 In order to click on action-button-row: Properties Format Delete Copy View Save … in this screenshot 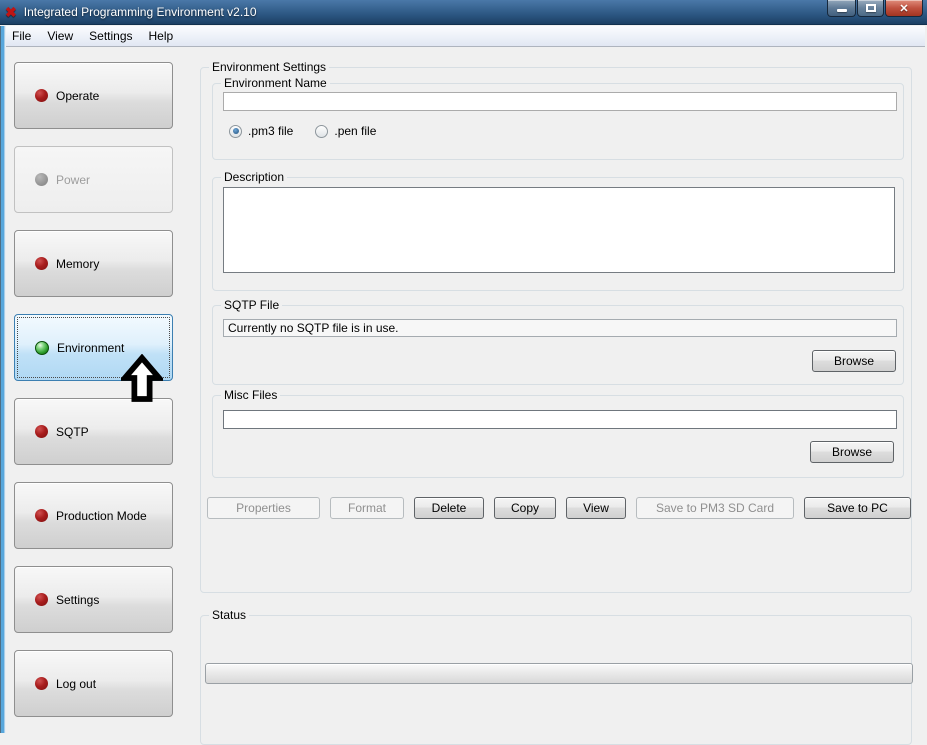, I will do `click(560, 508)`.